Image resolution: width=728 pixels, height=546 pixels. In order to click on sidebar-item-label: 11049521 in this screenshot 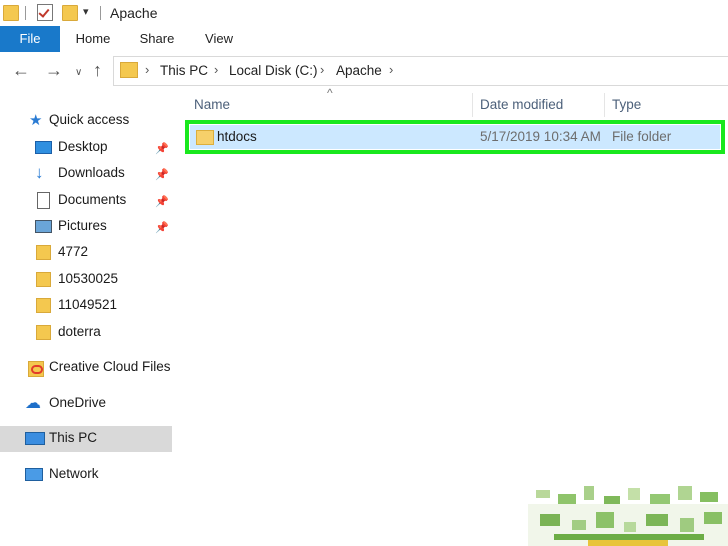, I will do `click(88, 304)`.